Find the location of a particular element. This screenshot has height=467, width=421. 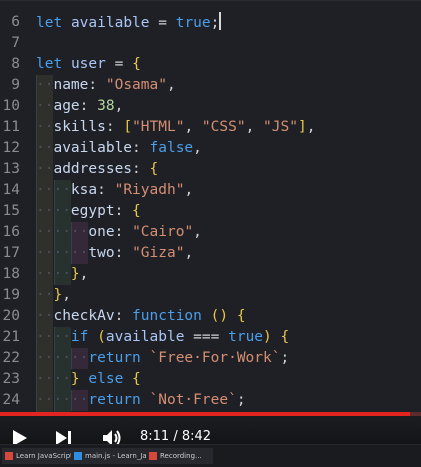

code-line: 15 ····egypt: { is located at coordinates (210, 211).